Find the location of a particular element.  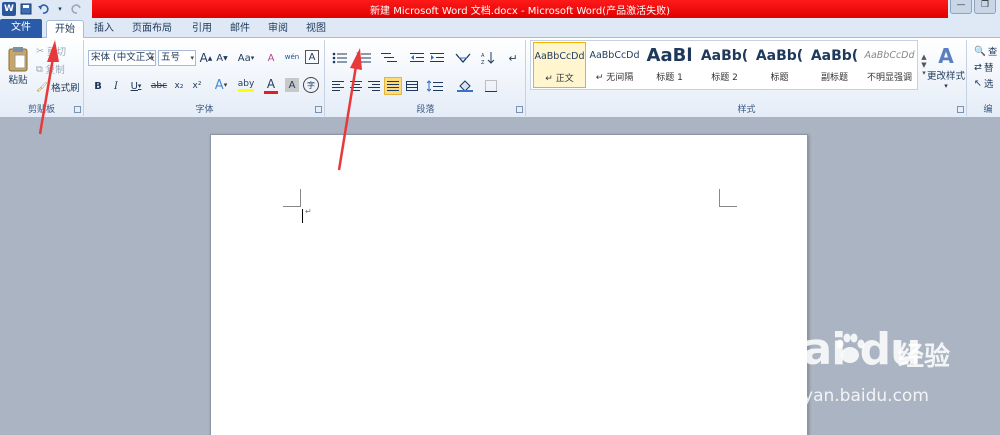

baidu-watermark: Bai du 经验 jingyan.baidu.com is located at coordinates (880, 369).